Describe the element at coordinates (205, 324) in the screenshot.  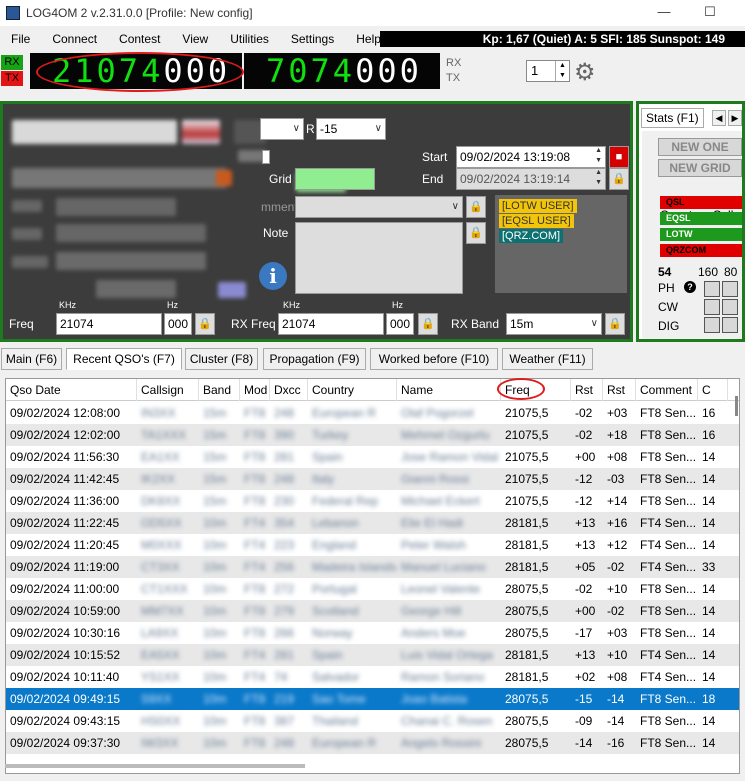
I see `freq-lock-button: 🔒` at that location.